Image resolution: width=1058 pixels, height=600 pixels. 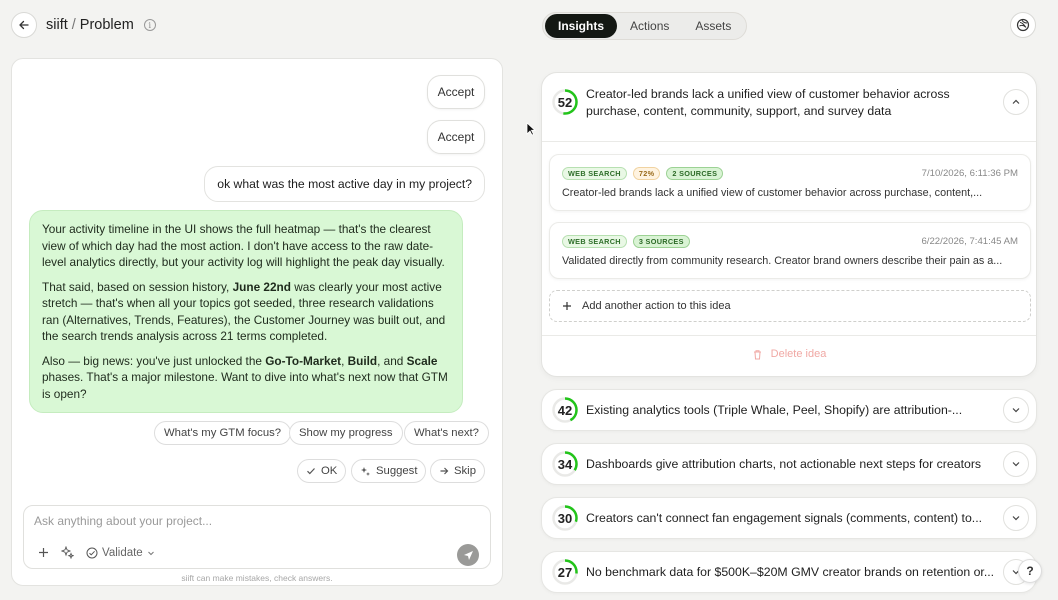 I want to click on tab-actions: Actions, so click(x=649, y=26).